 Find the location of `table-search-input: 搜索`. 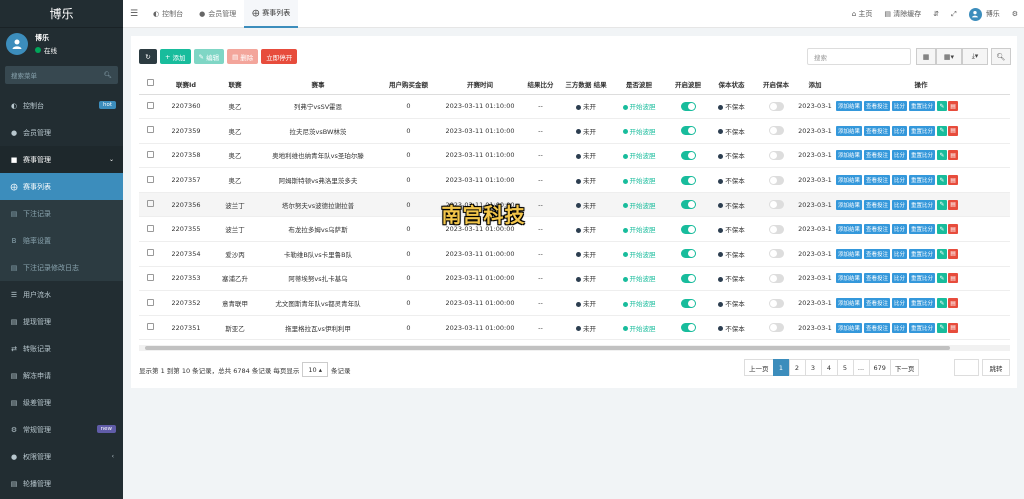

table-search-input: 搜索 is located at coordinates (859, 56).